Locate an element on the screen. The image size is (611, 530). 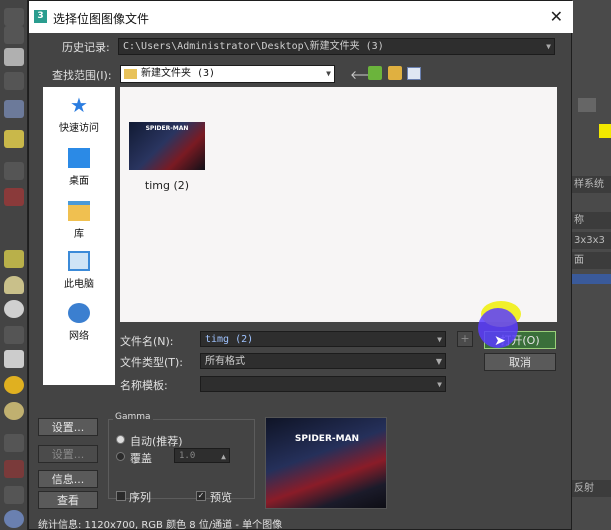
file-name: timg (2) is located at coordinates (167, 185).